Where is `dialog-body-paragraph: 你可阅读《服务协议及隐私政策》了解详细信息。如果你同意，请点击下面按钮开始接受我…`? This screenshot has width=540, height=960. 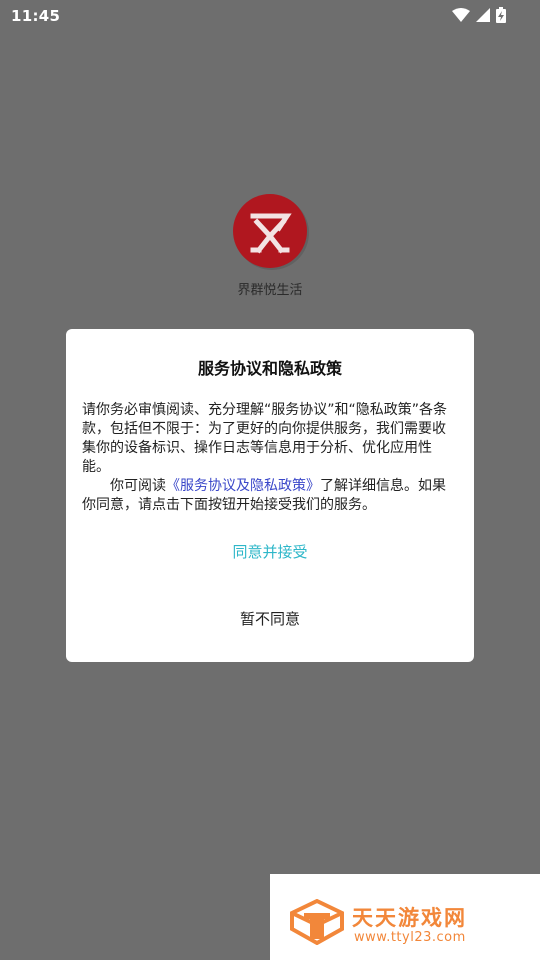
dialog-body-paragraph: 你可阅读《服务协议及隐私政策》了解详细信息。如果你同意，请点击下面按钮开始接受我… is located at coordinates (270, 496).